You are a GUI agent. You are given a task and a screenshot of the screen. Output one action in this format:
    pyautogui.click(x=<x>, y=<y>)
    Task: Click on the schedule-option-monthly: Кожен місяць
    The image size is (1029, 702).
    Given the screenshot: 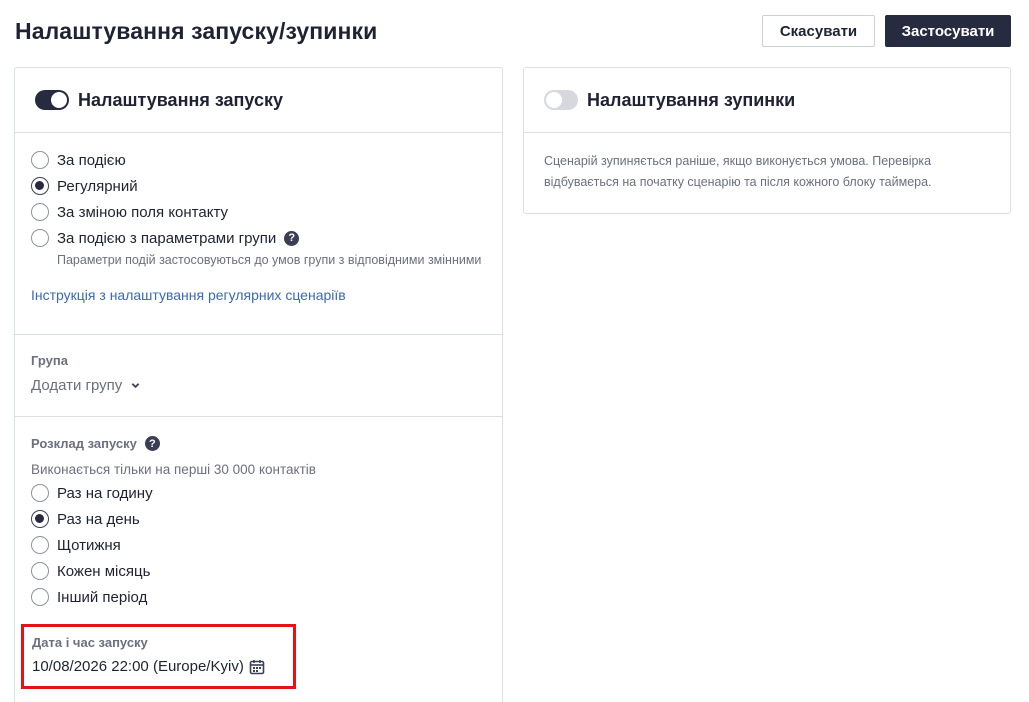 What is the action you would take?
    pyautogui.click(x=258, y=571)
    